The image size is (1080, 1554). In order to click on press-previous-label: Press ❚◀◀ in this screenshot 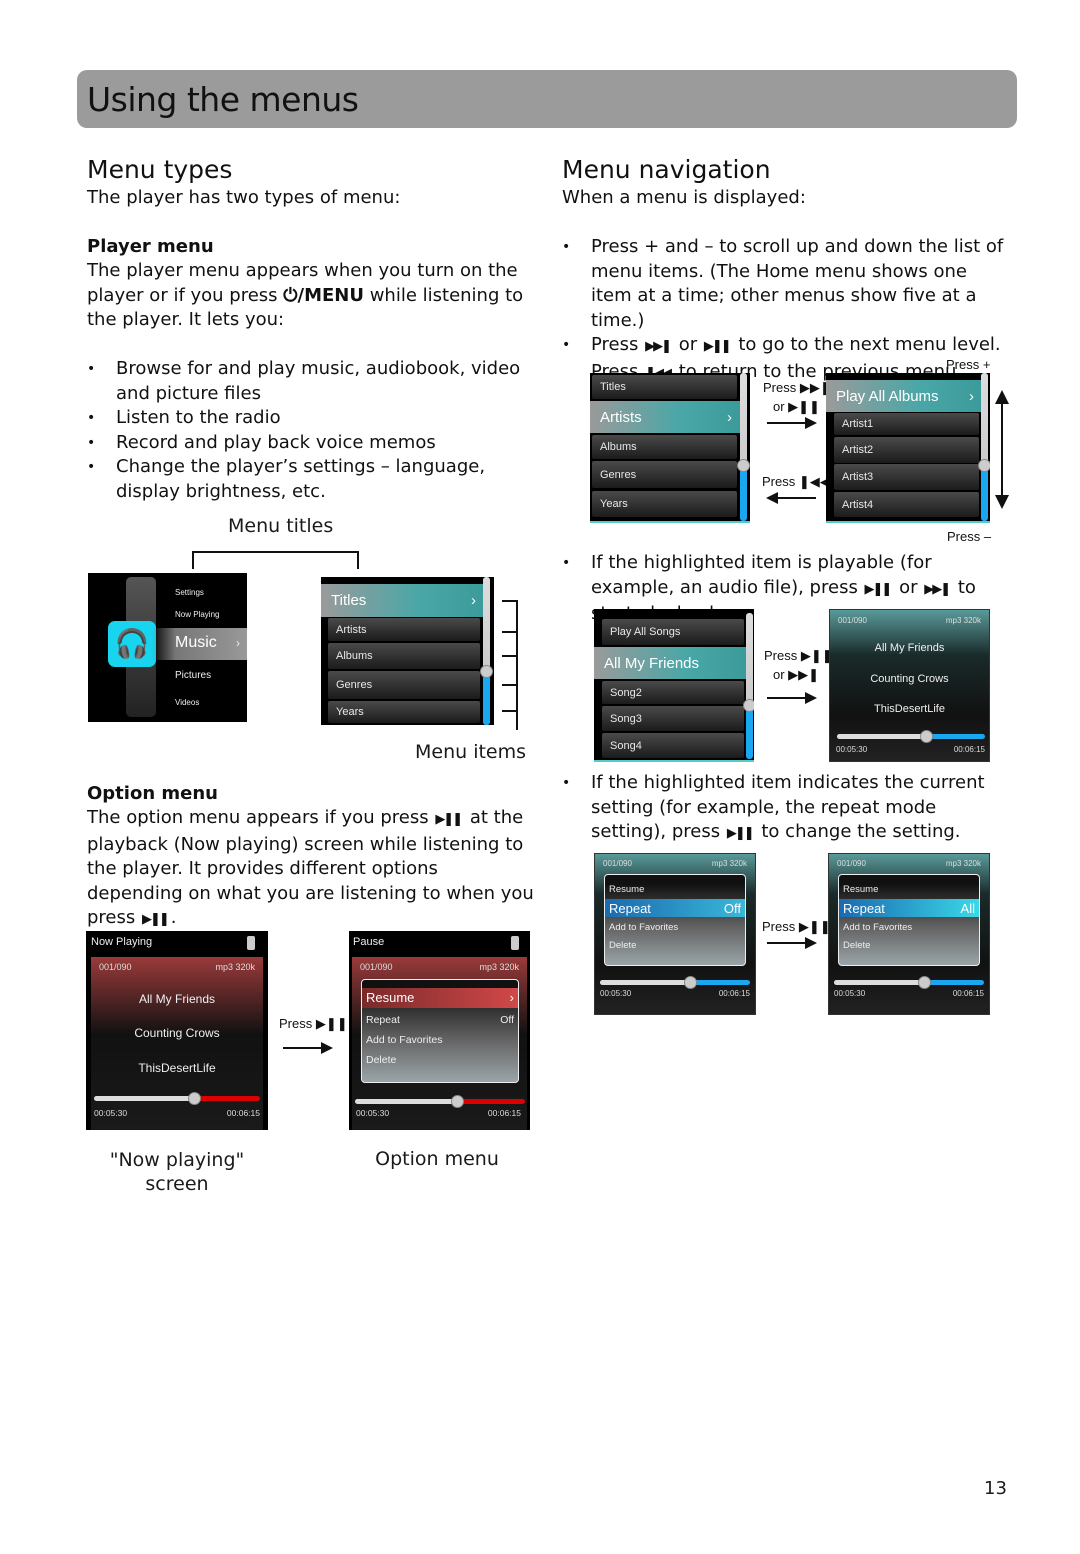, I will do `click(796, 481)`.